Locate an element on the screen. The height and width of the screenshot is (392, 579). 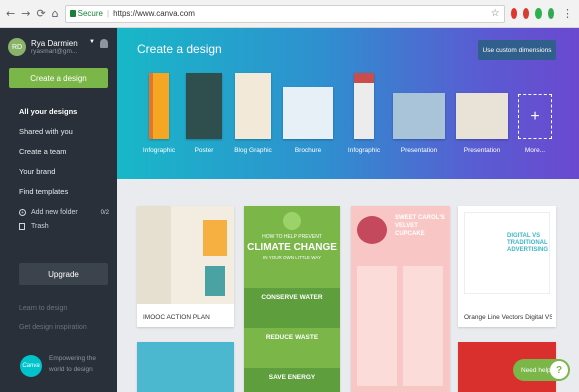
secure-indicator: Secure is located at coordinates (86, 13).